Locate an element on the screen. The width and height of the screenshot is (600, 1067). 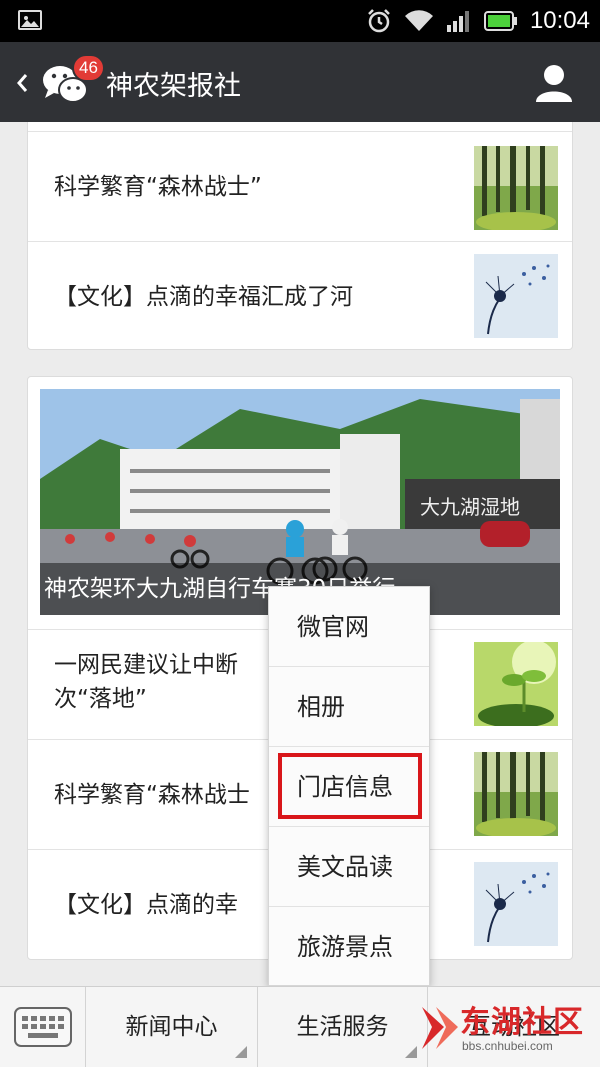
article-title: 【文化】点滴的幸福汇成了河 is located at coordinates (203, 297).